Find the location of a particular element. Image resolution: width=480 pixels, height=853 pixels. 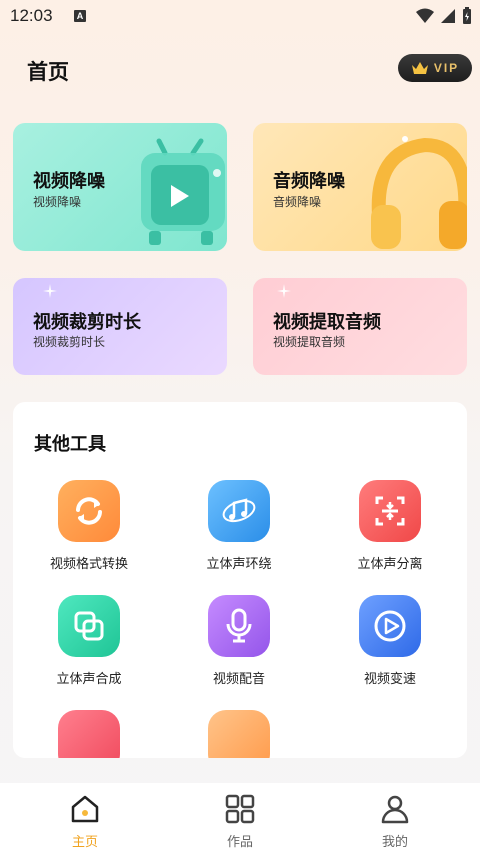

tool-video-format-convert: 视频格式转换 is located at coordinates (83, 530).